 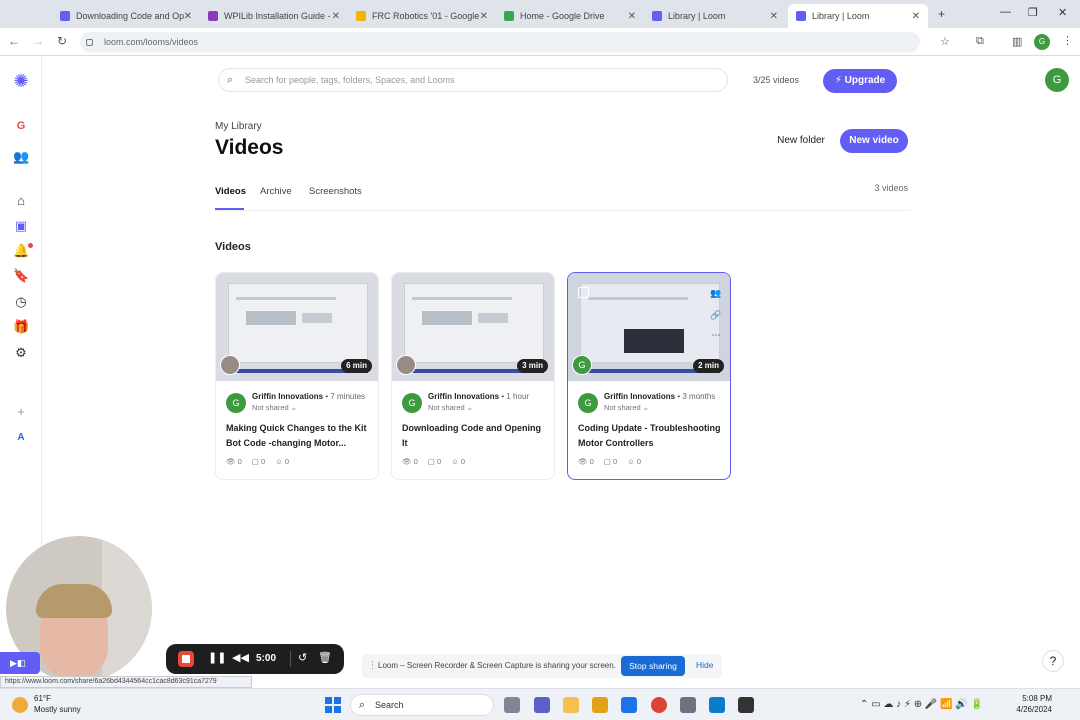 I want to click on vscode-icon, so click(x=717, y=705).